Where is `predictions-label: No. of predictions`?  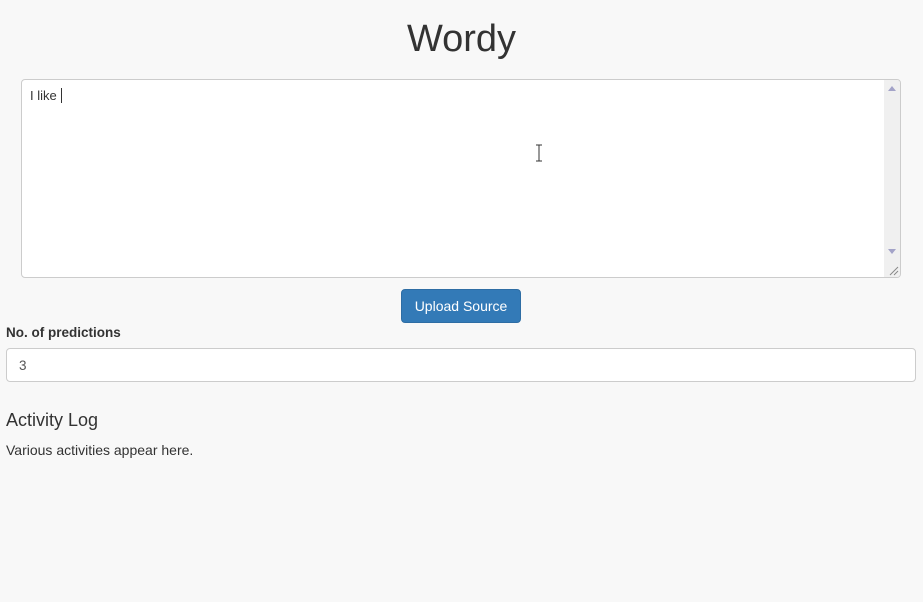 predictions-label: No. of predictions is located at coordinates (63, 332).